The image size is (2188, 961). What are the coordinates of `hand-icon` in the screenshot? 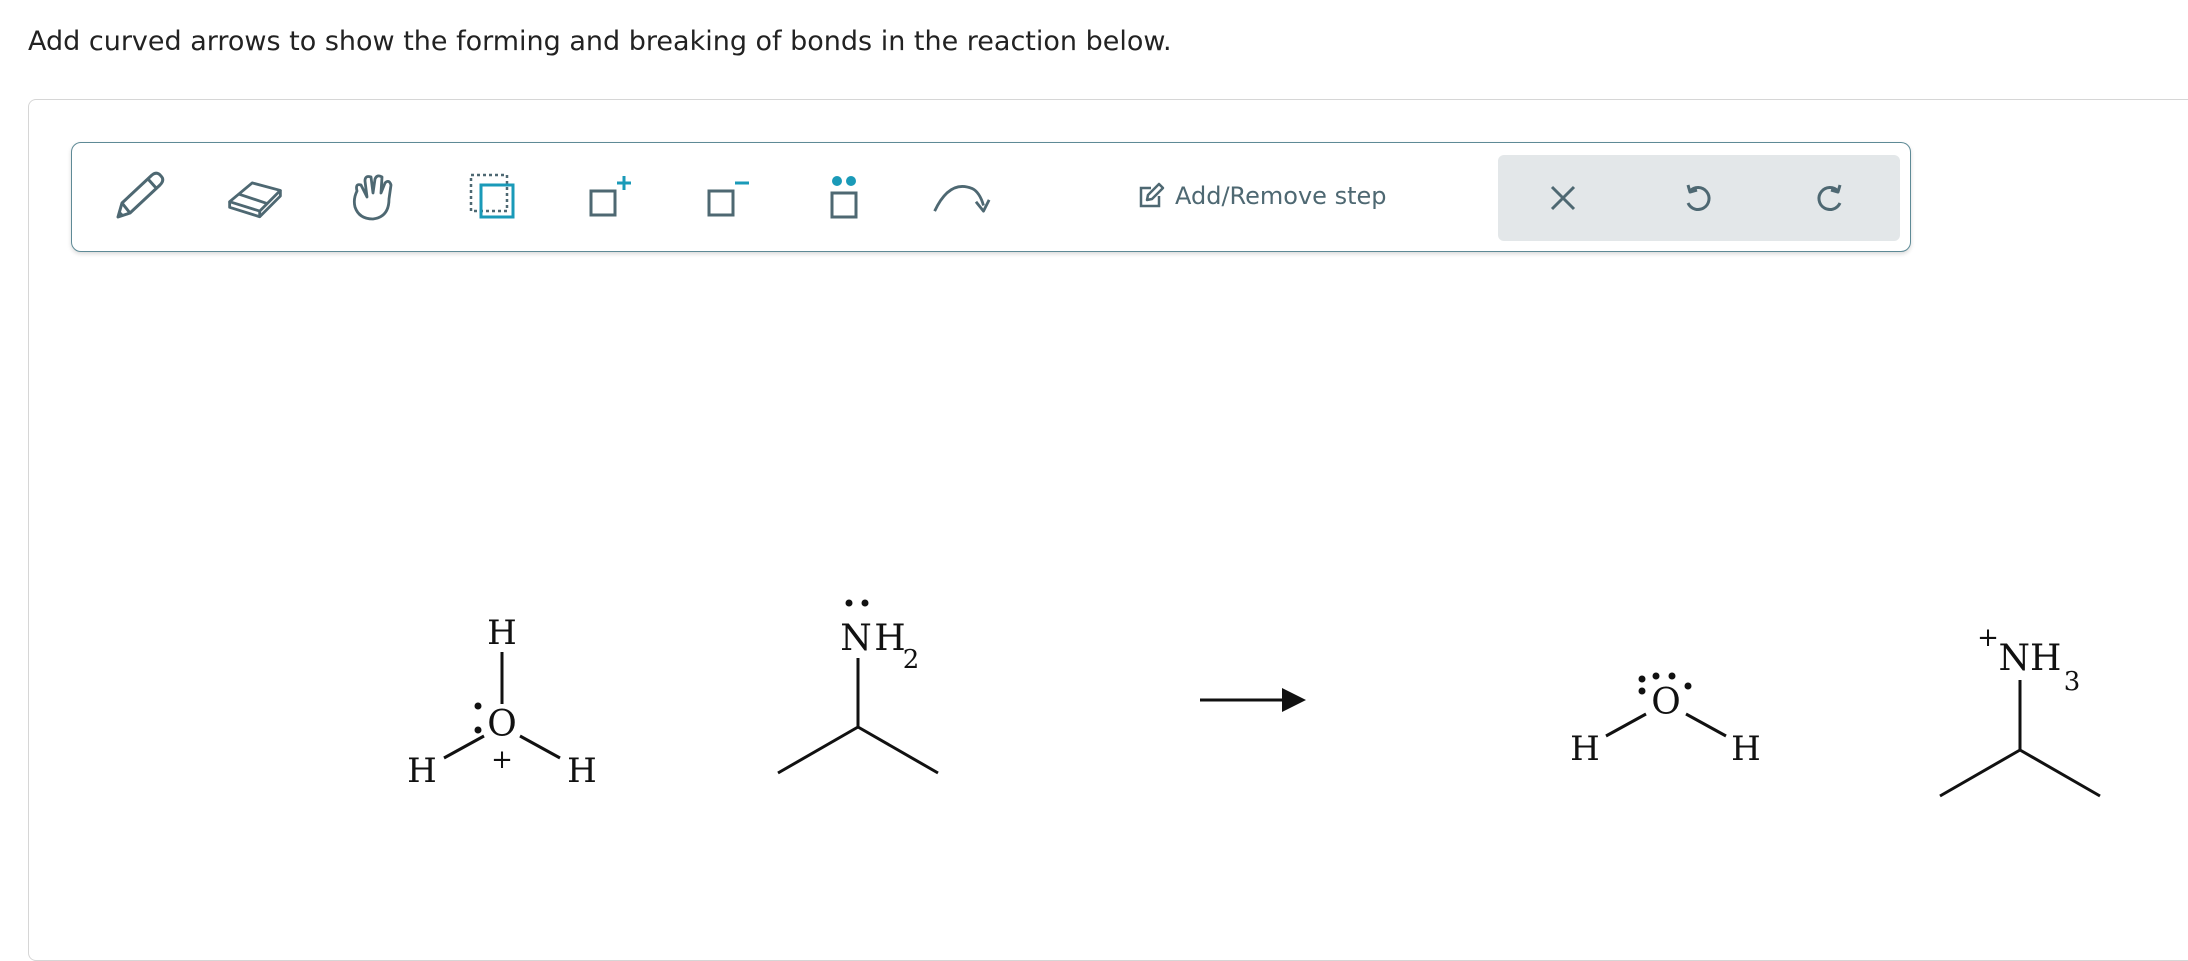 It's located at (372, 197).